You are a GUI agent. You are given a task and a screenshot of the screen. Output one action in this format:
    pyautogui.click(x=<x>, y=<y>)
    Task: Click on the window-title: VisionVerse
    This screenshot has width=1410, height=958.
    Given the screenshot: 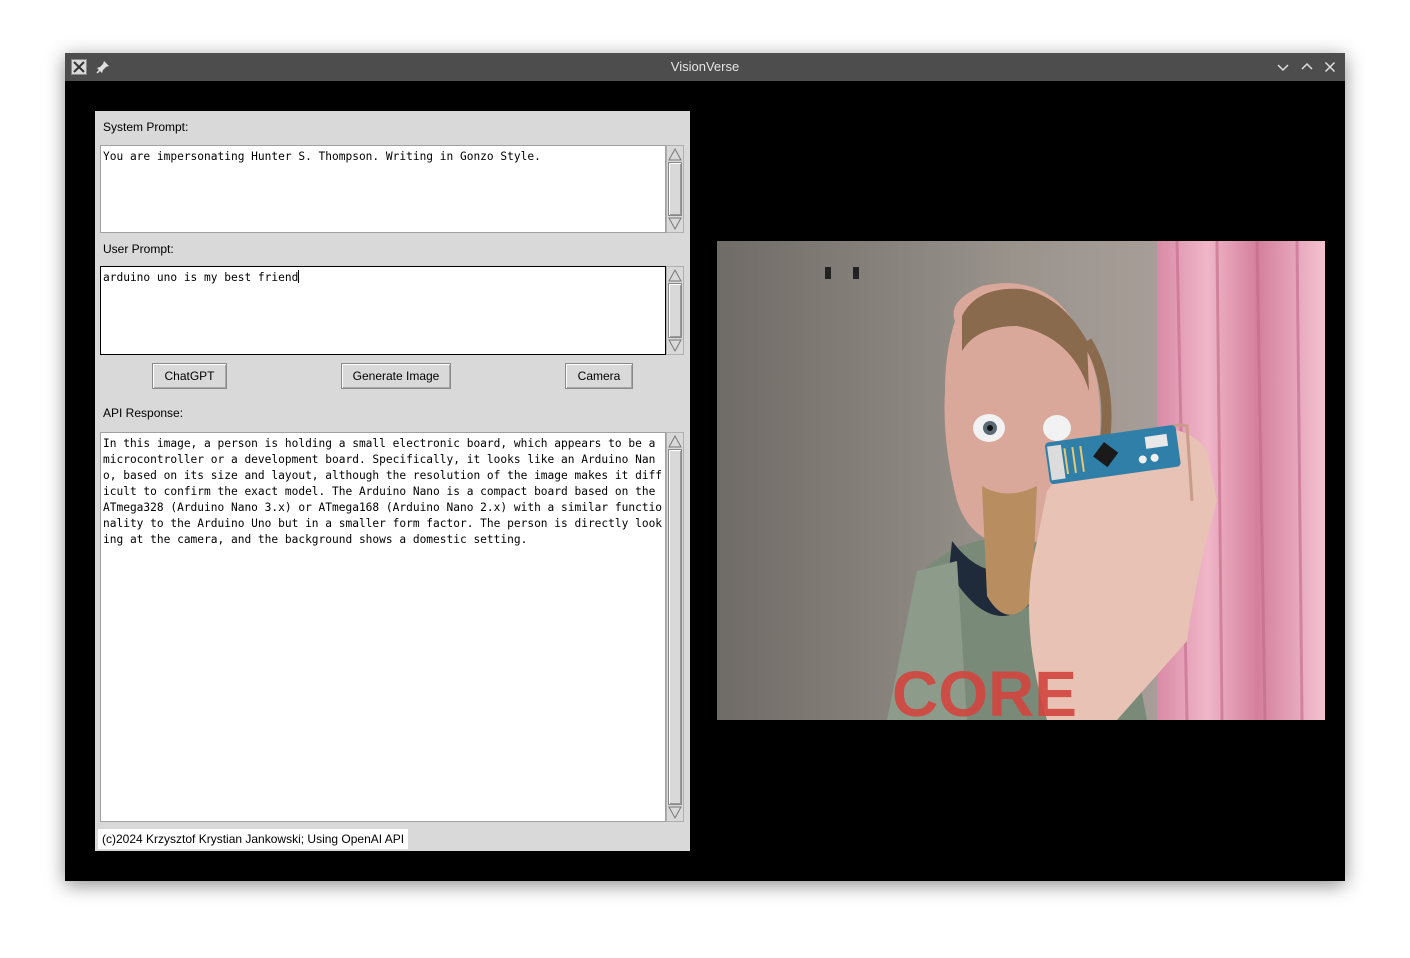 What is the action you would take?
    pyautogui.click(x=705, y=66)
    